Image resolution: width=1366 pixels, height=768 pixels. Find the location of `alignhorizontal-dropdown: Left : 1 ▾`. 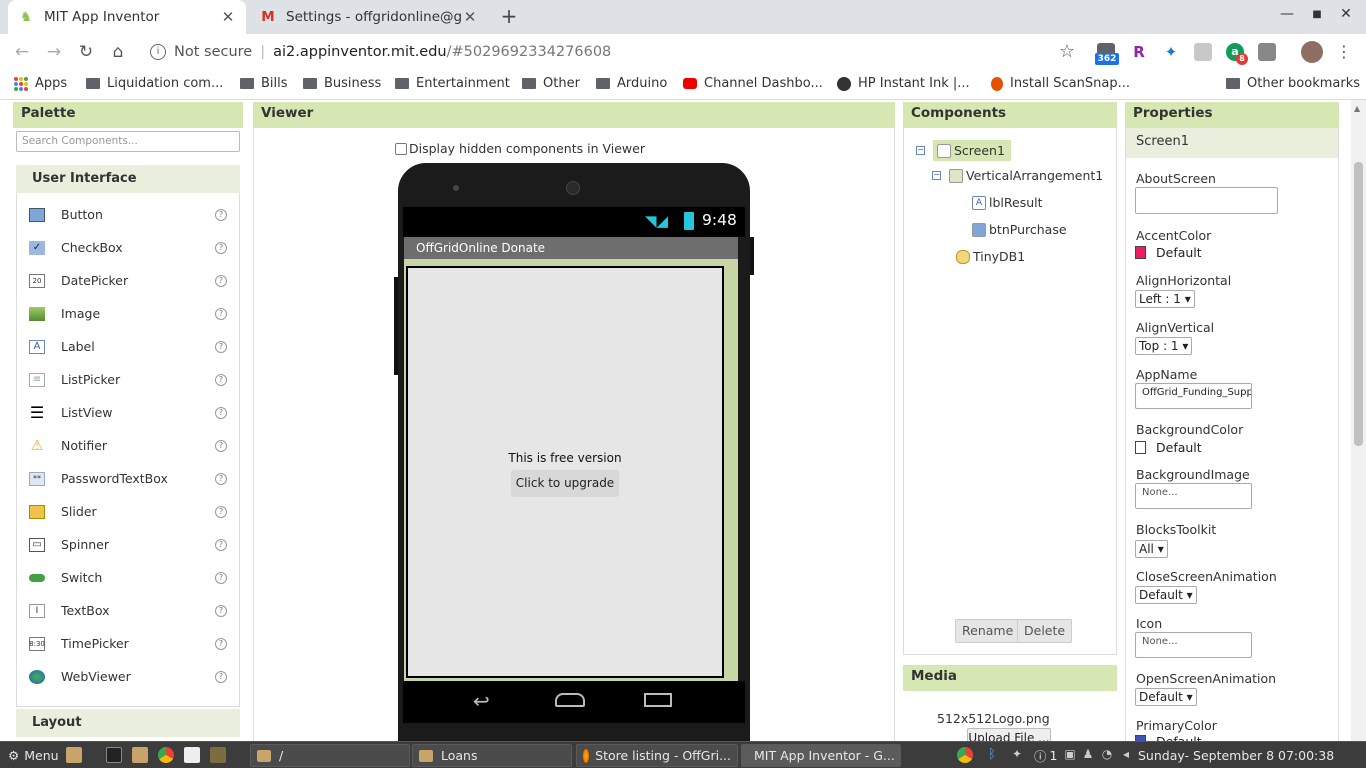

alignhorizontal-dropdown: Left : 1 ▾ is located at coordinates (1165, 299).